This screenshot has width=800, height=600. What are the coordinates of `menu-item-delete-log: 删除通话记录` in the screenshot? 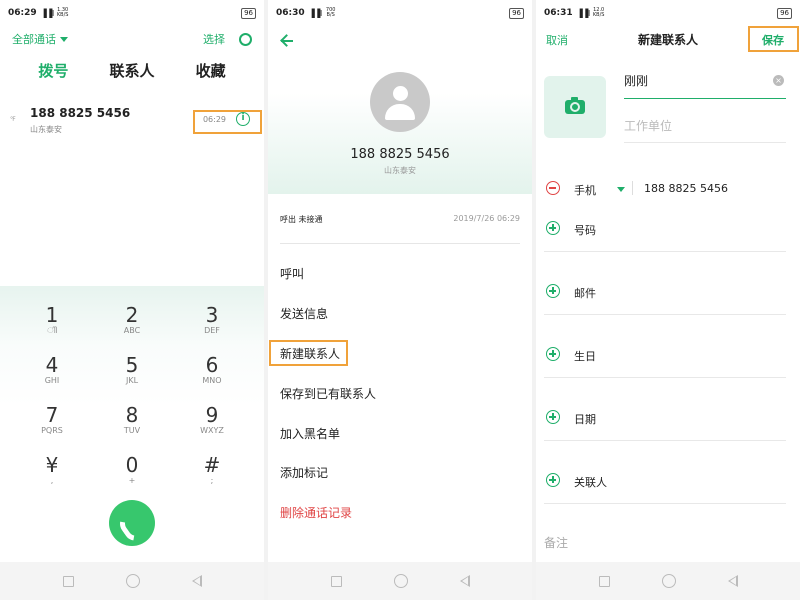 It's located at (400, 513).